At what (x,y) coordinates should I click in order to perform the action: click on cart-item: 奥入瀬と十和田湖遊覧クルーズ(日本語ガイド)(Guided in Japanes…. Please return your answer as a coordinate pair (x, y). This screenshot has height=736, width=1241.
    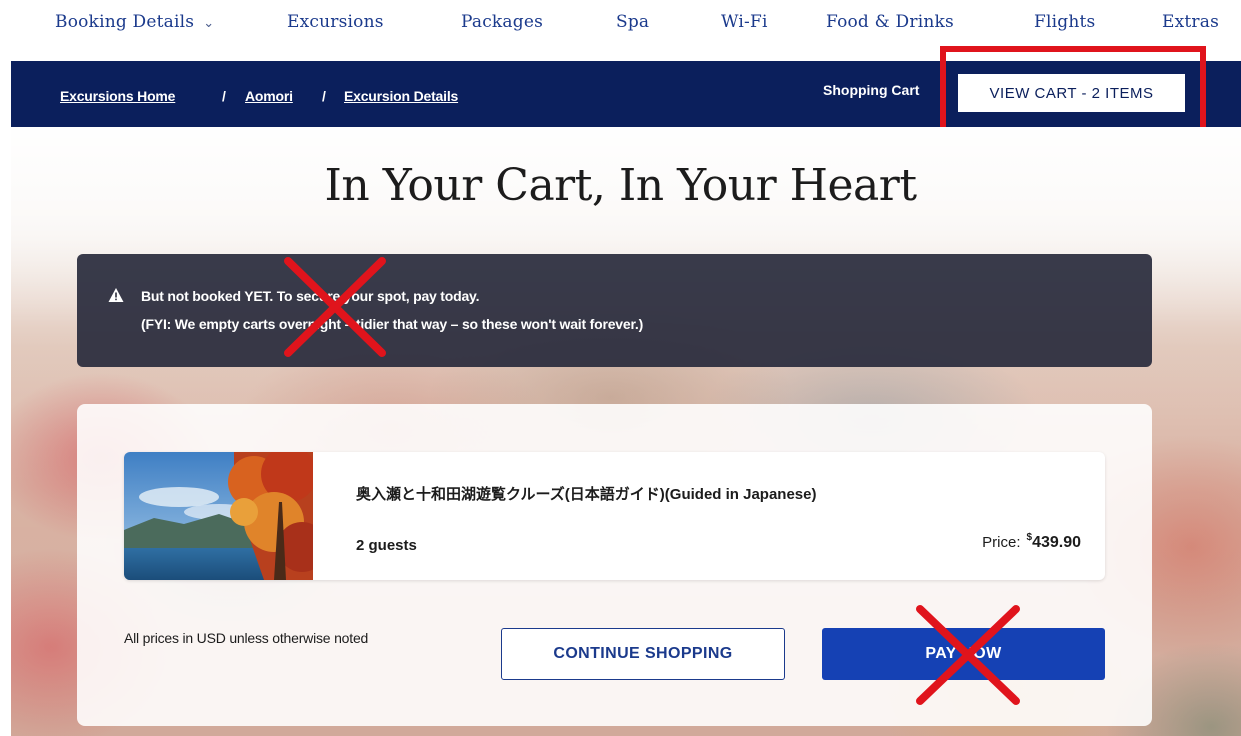
    Looking at the image, I should click on (614, 516).